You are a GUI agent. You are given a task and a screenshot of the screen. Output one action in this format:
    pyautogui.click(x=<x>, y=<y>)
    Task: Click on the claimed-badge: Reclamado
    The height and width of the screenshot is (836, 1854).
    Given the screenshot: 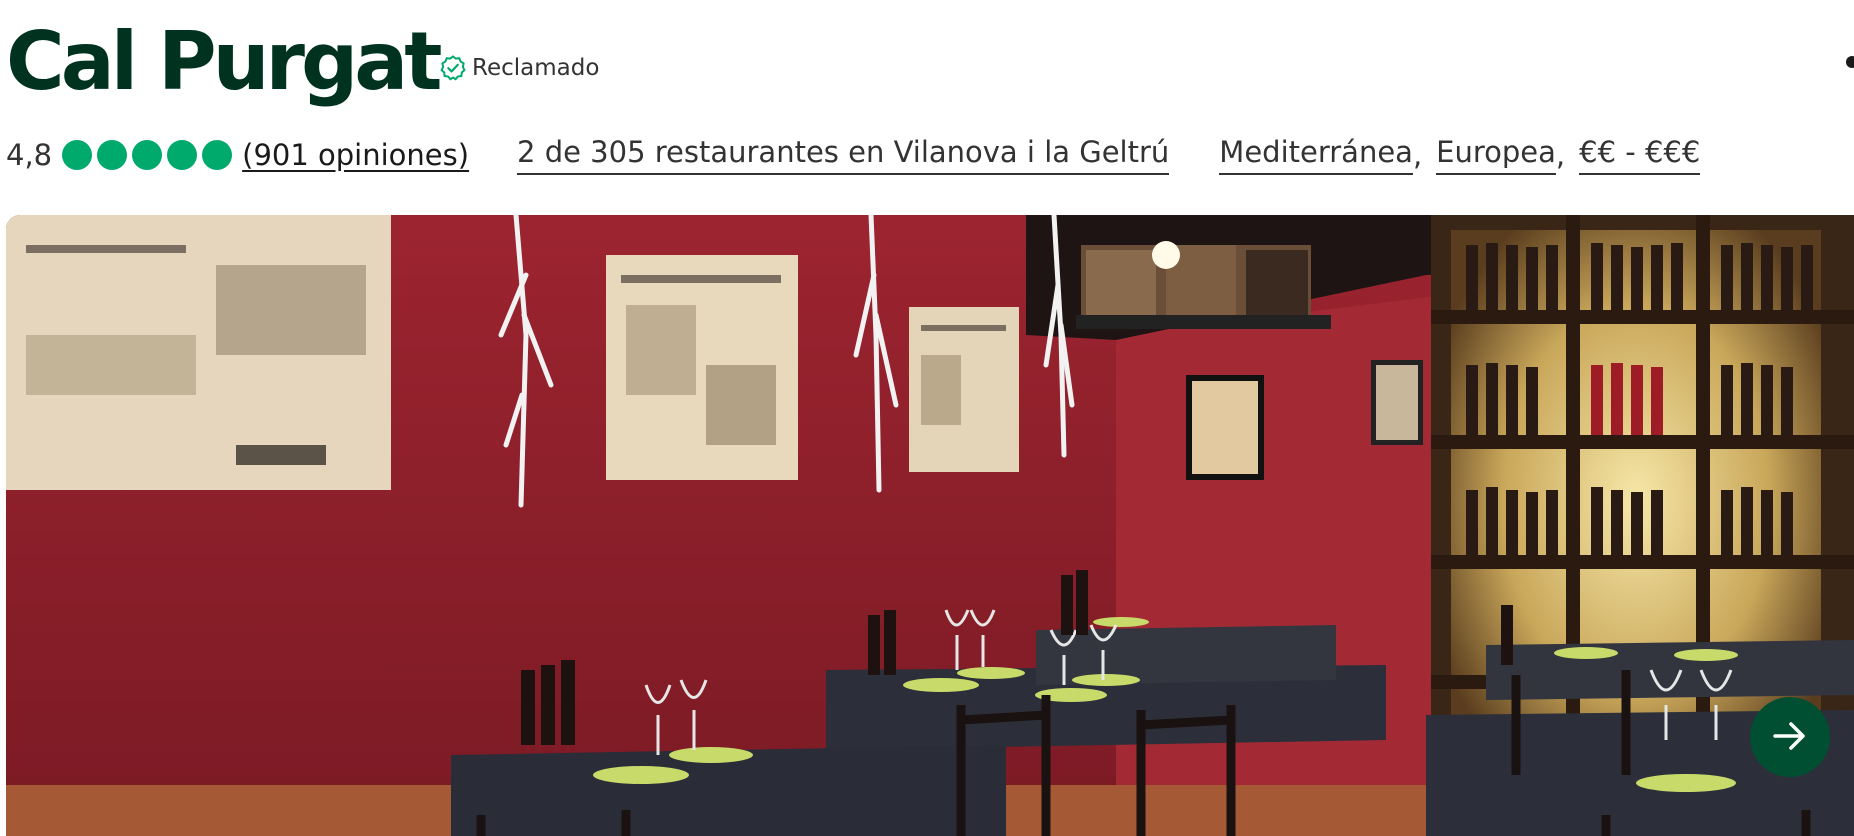 What is the action you would take?
    pyautogui.click(x=519, y=68)
    